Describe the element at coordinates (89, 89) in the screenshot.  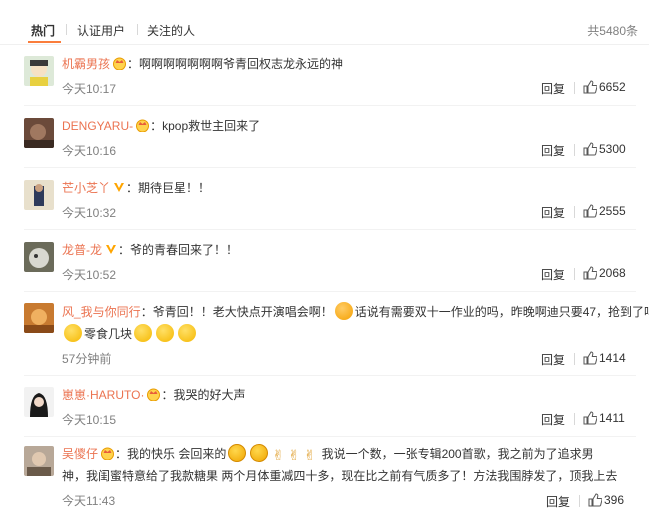
I see `comment-time: 今天10:17` at that location.